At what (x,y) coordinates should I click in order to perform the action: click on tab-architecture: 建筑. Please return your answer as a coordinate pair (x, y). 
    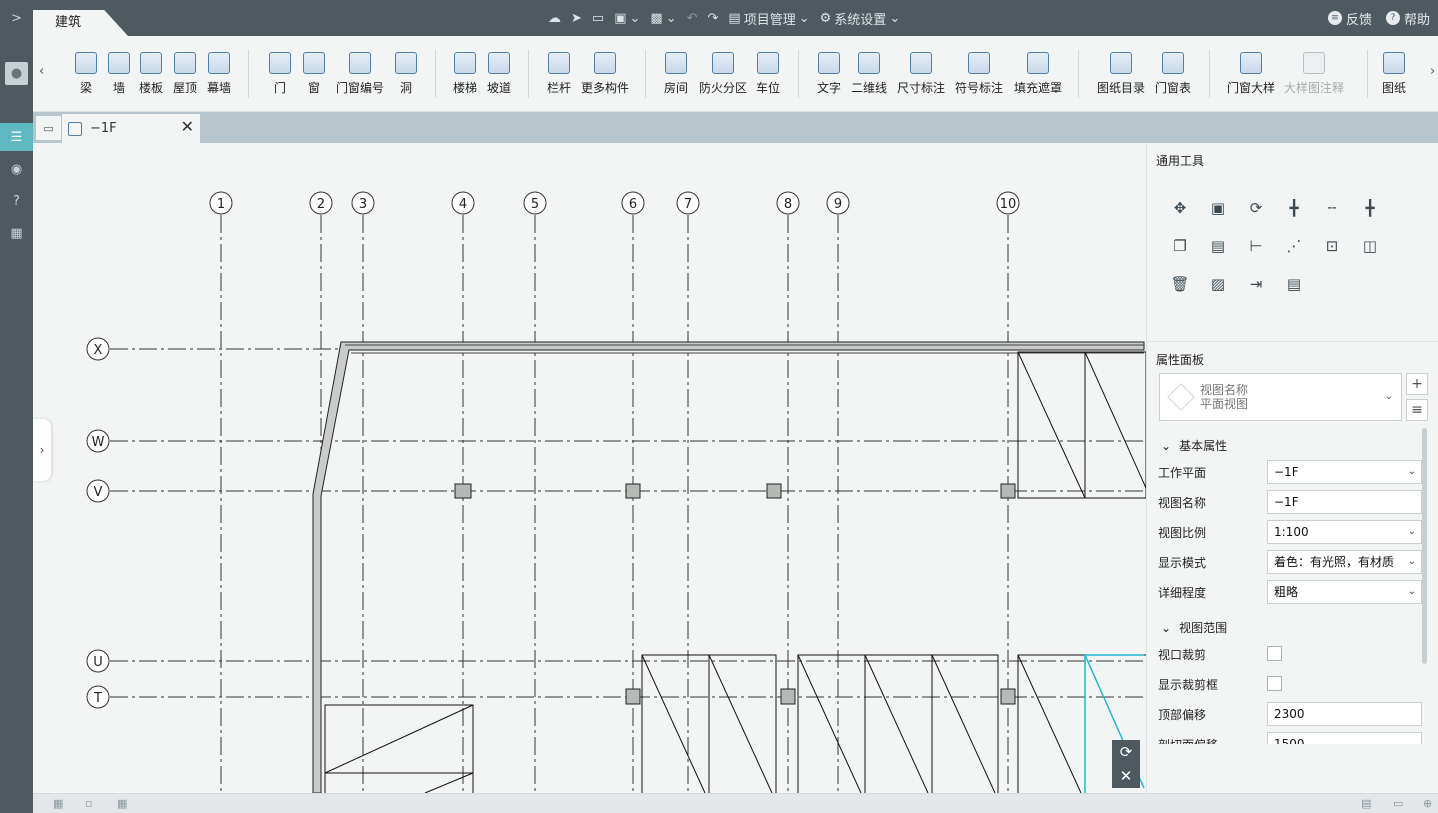
    Looking at the image, I should click on (80, 23).